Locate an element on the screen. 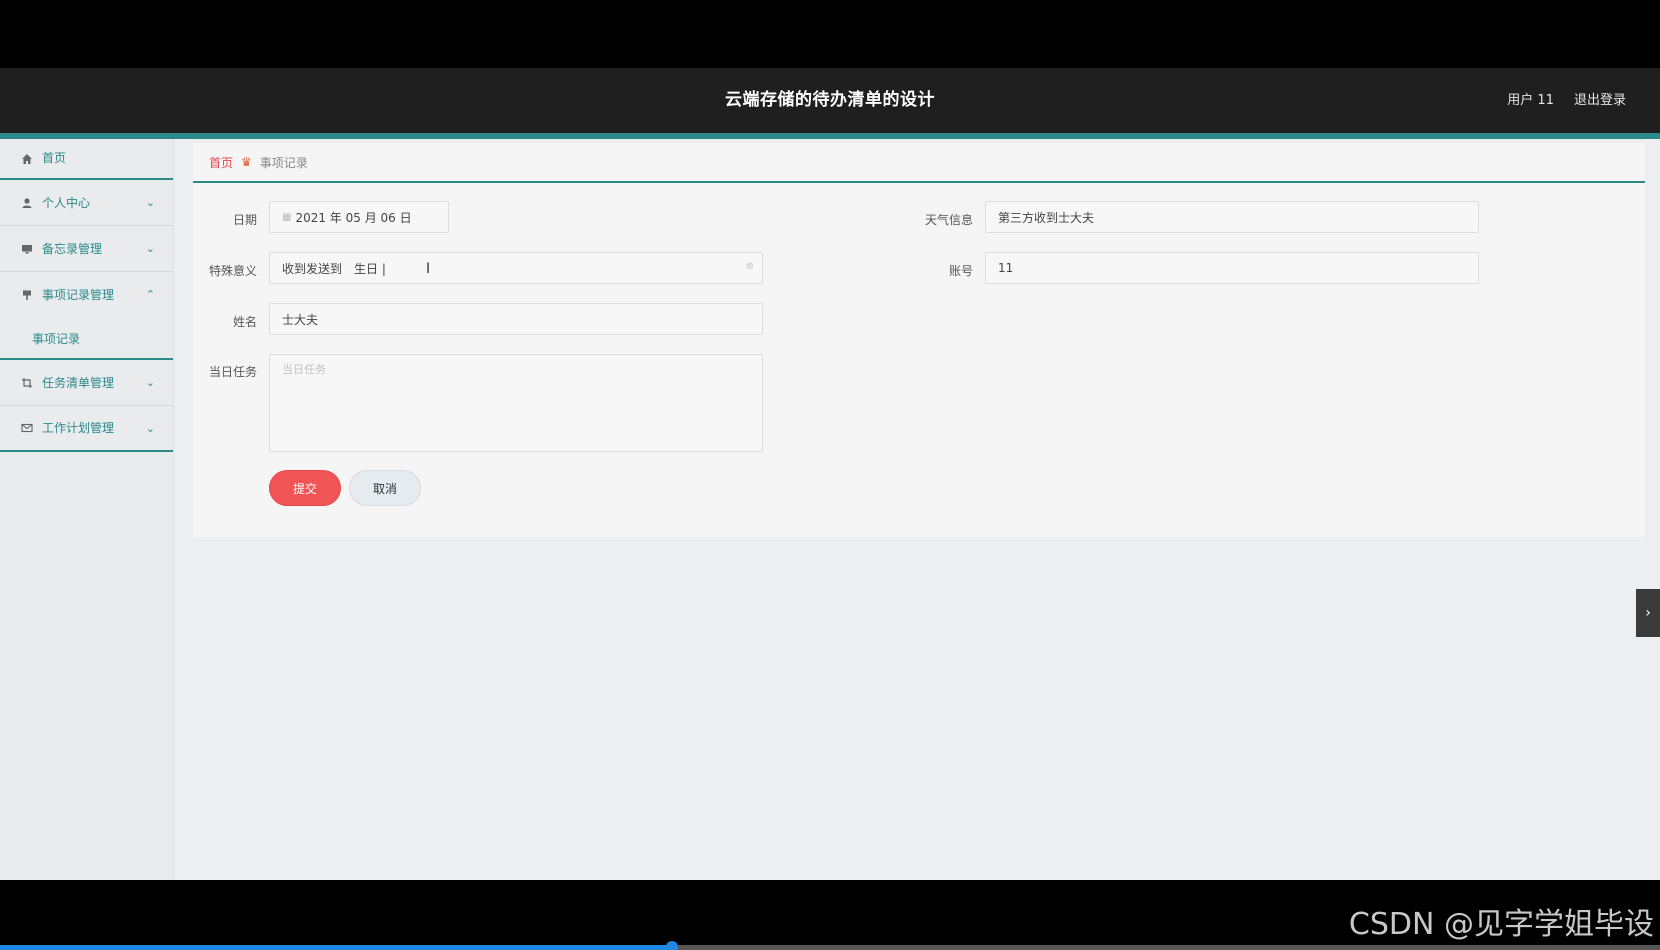 The image size is (1660, 950). video-progress-knob is located at coordinates (672, 945).